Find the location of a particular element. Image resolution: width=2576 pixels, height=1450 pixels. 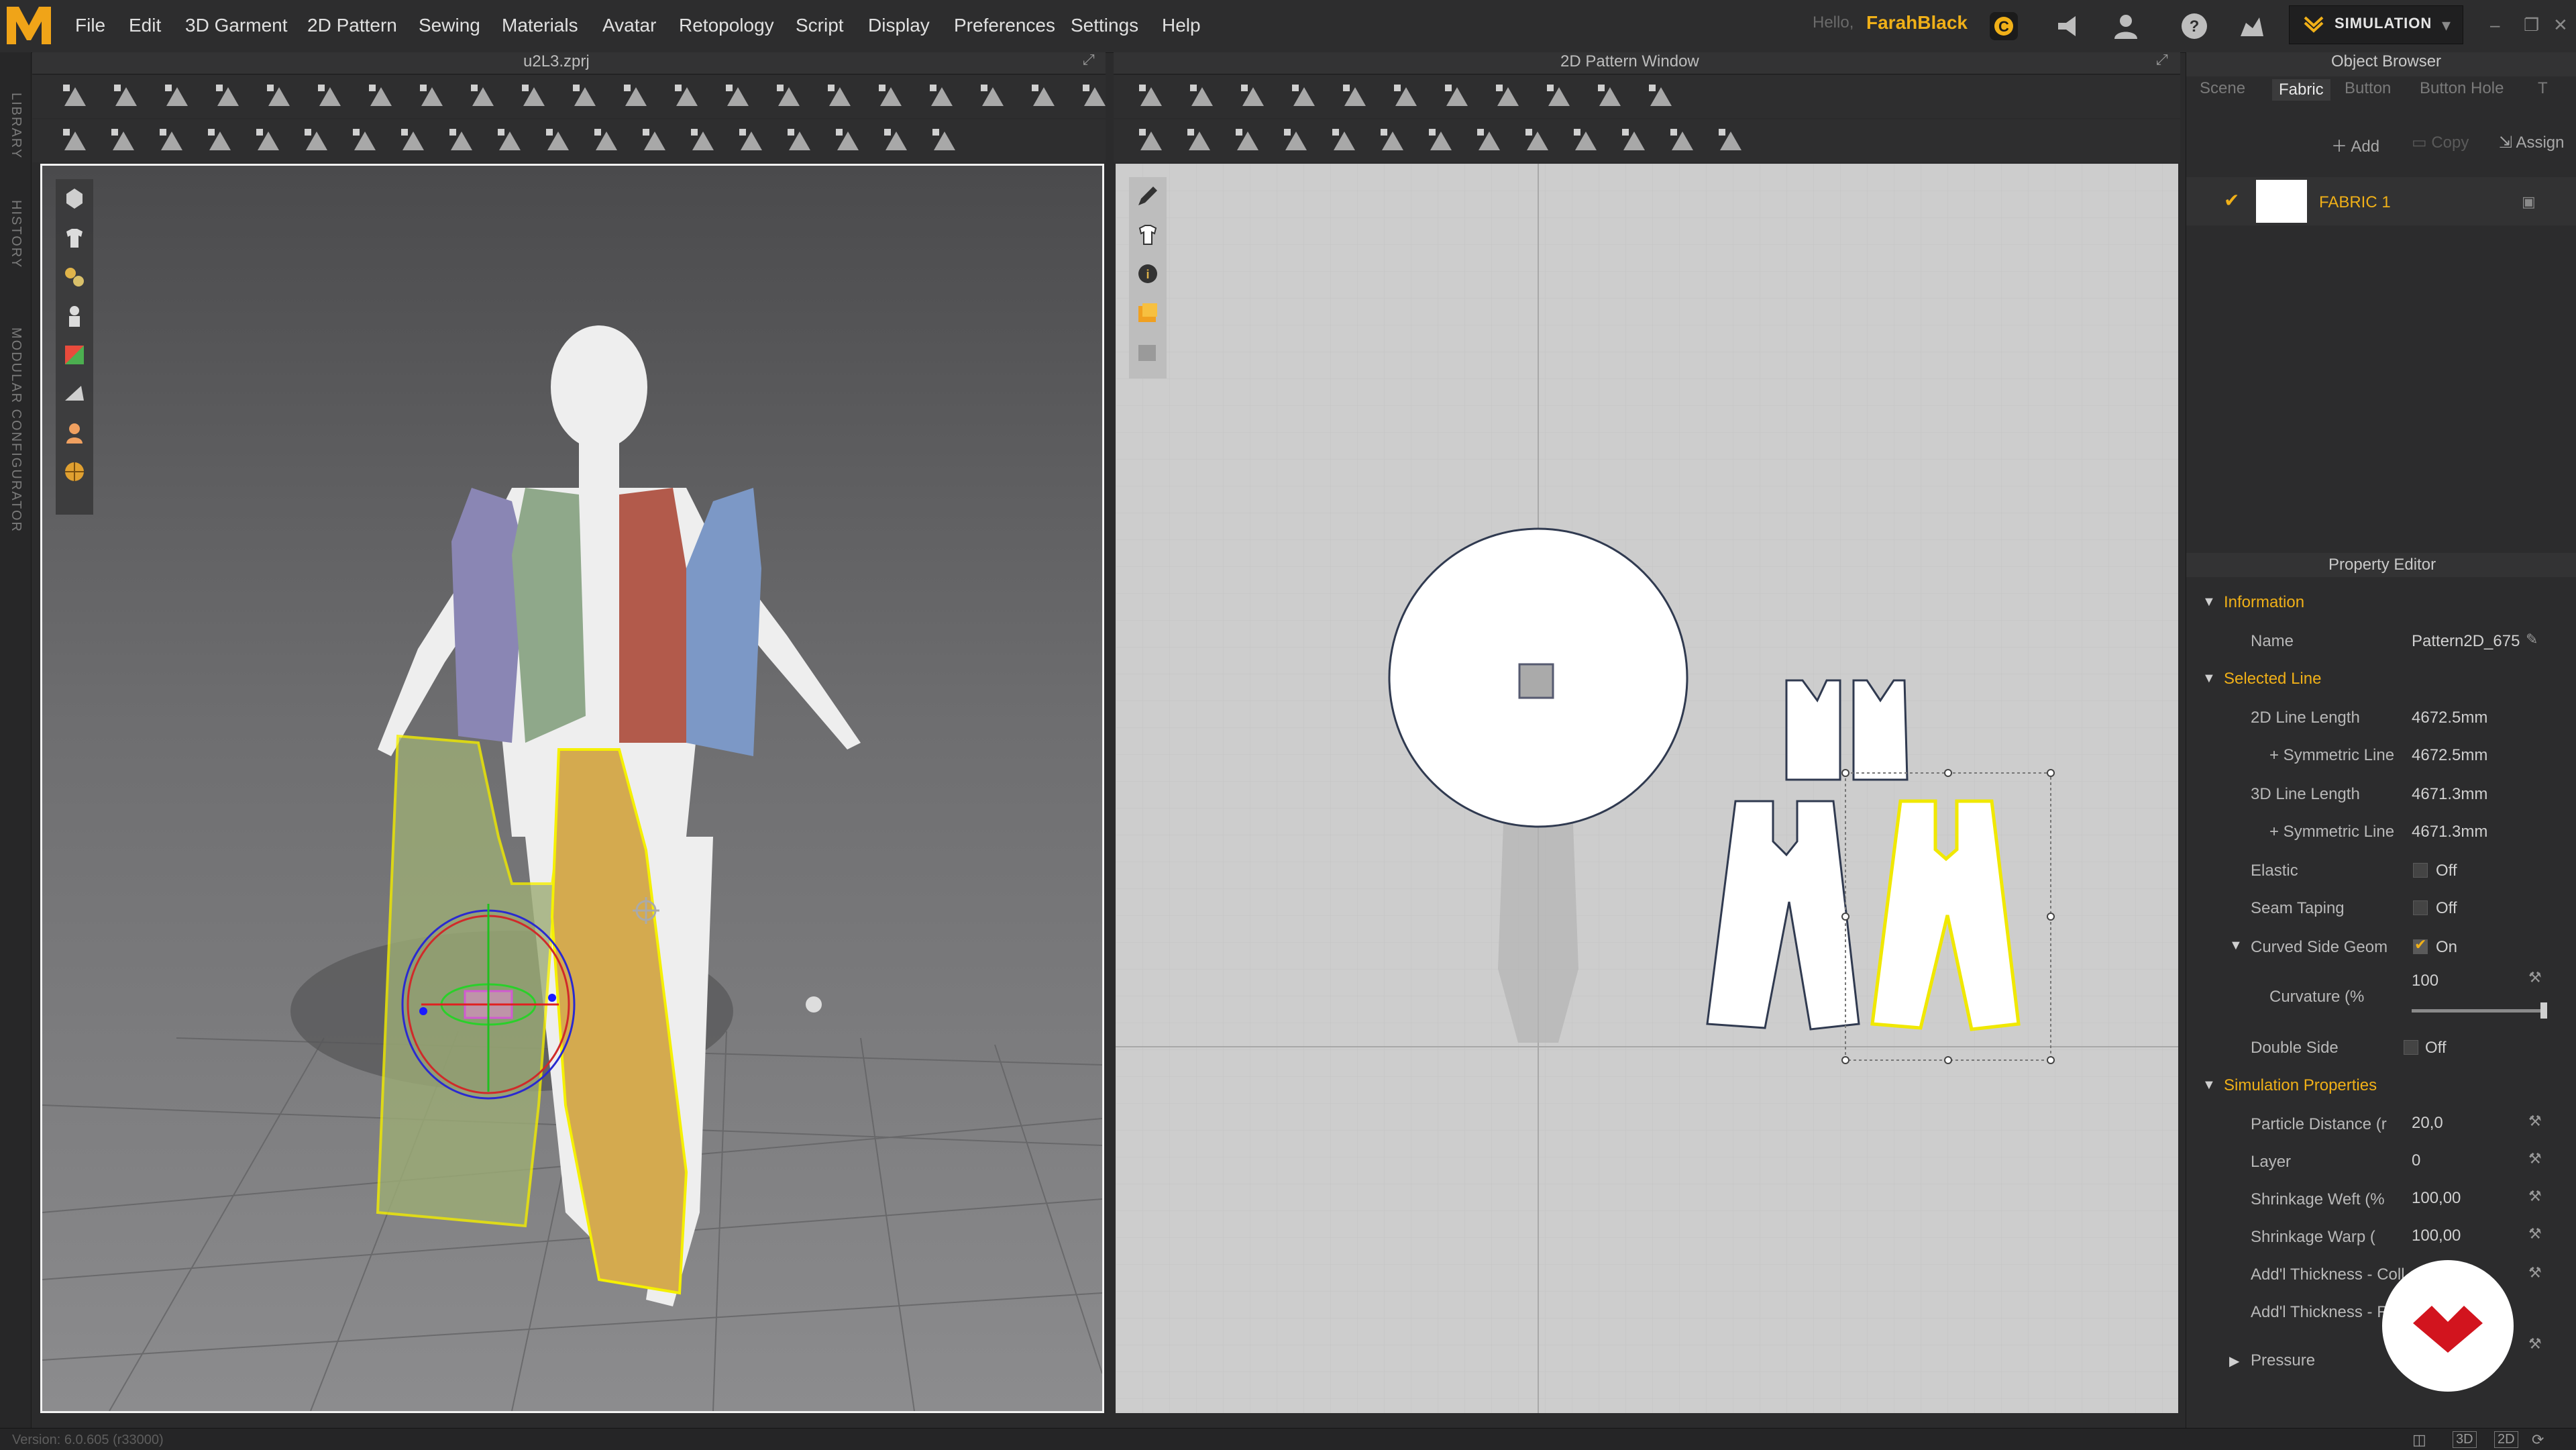

menu-display: Display is located at coordinates (899, 25).